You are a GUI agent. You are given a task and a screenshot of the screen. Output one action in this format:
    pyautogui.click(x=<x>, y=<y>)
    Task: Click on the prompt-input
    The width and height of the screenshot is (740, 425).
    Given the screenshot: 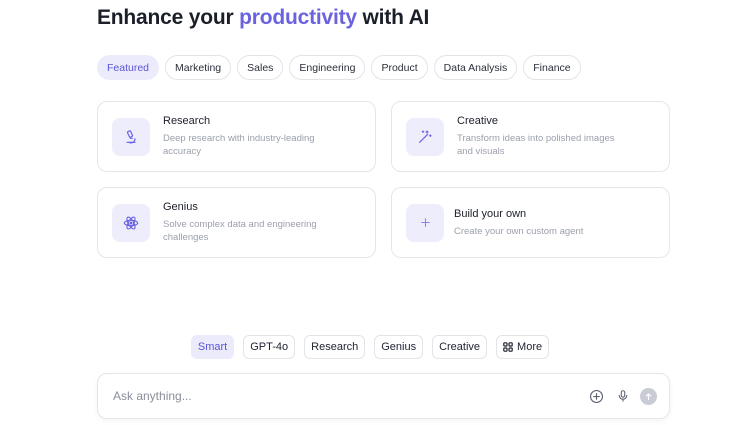 What is the action you would take?
    pyautogui.click(x=350, y=396)
    